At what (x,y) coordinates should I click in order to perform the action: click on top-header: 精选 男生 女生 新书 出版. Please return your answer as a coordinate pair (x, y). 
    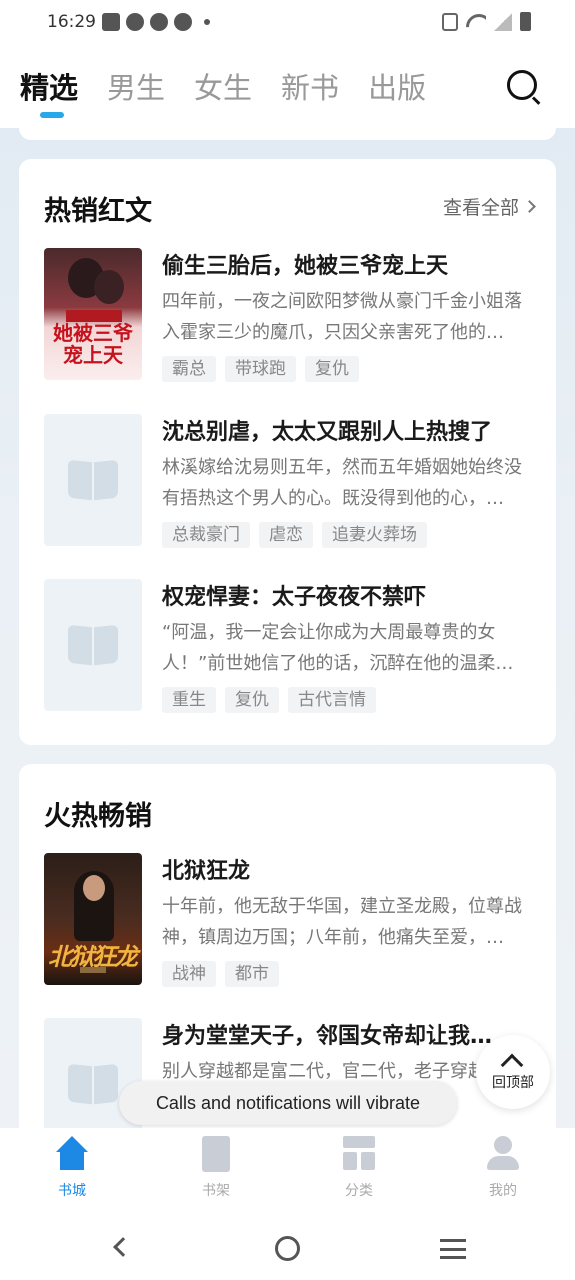
    Looking at the image, I should click on (287, 88).